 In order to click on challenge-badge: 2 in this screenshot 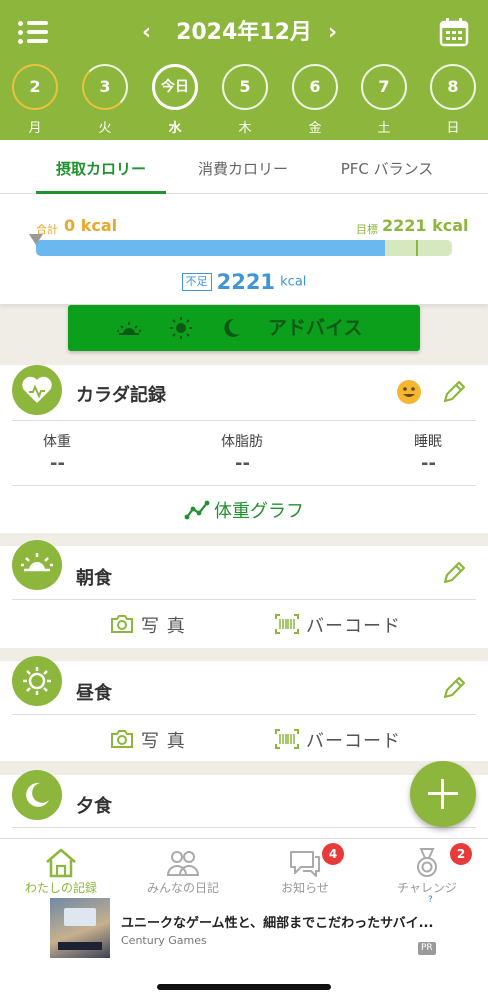, I will do `click(461, 854)`.